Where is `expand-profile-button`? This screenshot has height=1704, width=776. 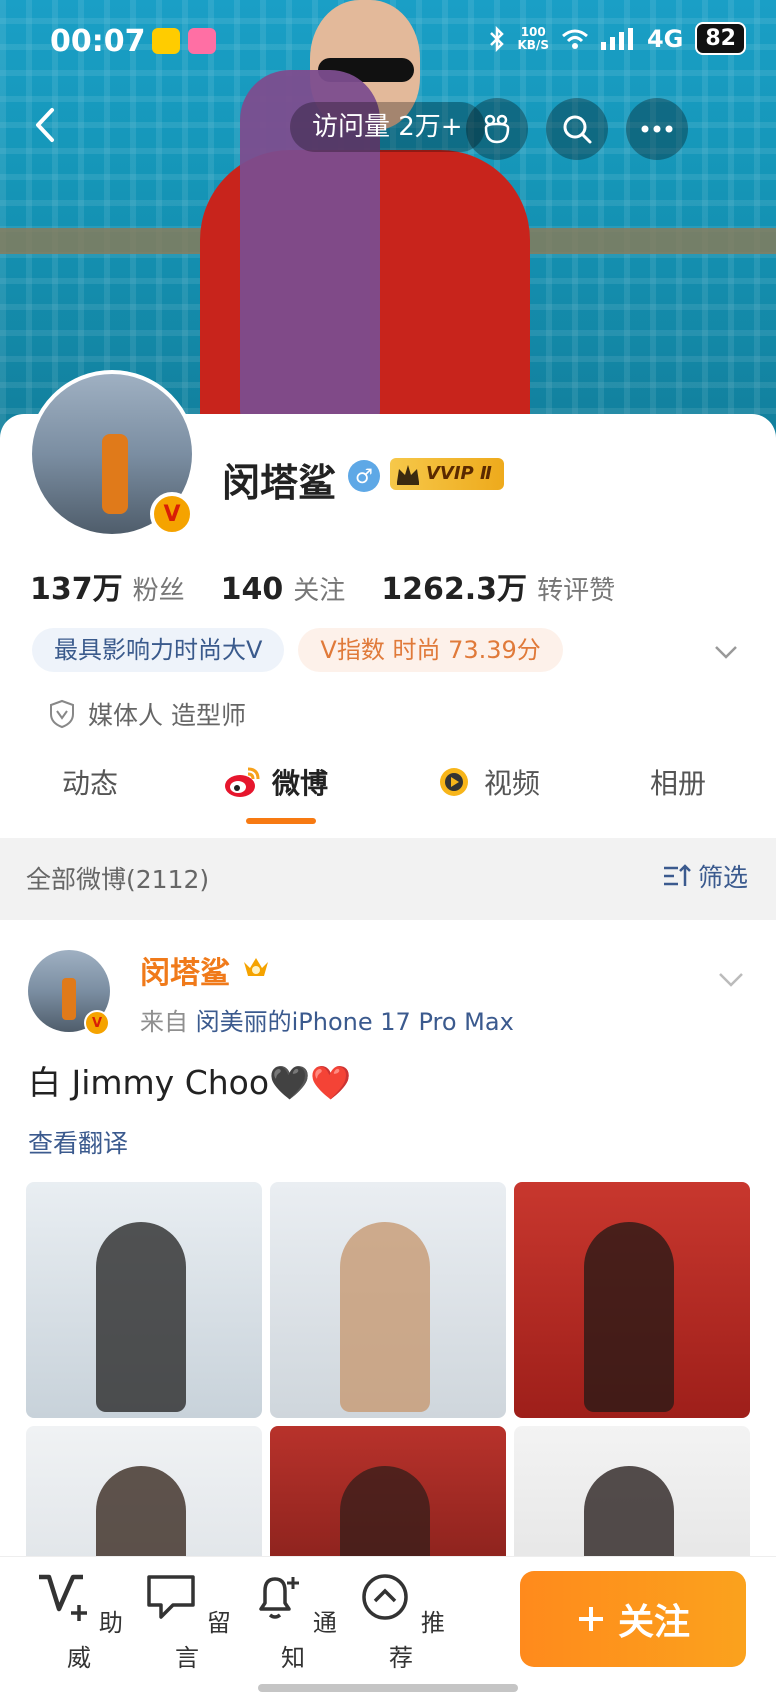
expand-profile-button is located at coordinates (726, 652).